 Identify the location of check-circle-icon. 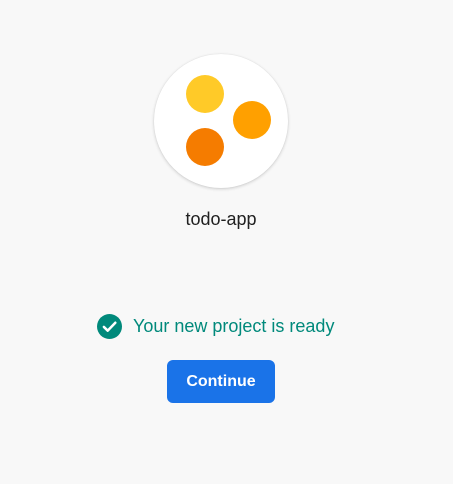
(109, 326).